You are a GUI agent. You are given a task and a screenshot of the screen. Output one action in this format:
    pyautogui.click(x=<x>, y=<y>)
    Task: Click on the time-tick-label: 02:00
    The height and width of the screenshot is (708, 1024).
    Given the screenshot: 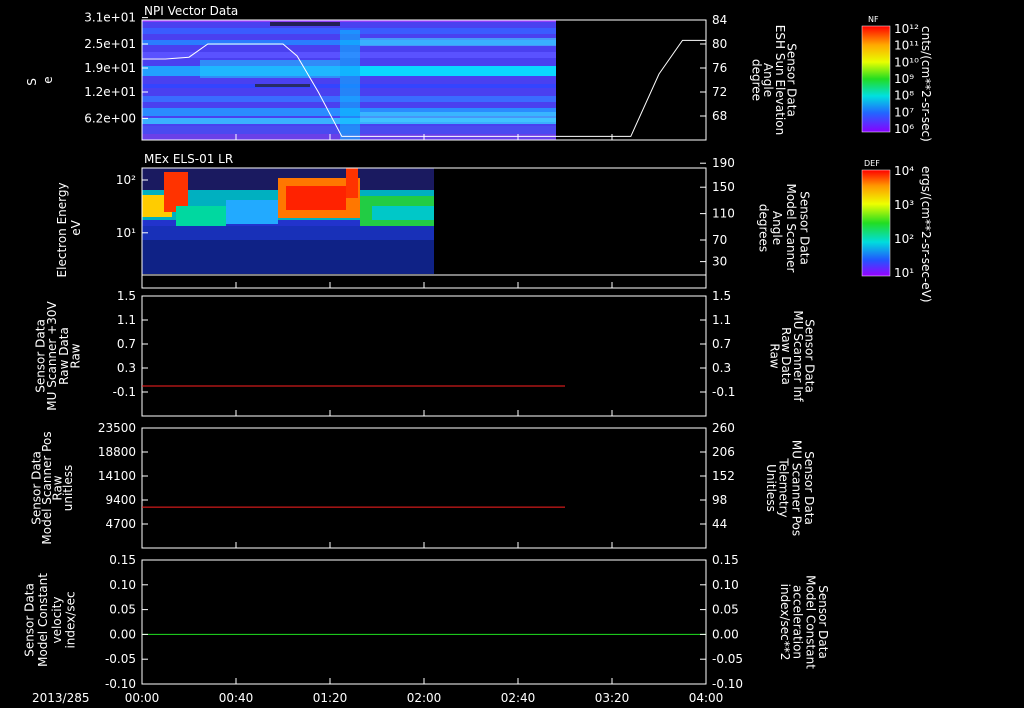 What is the action you would take?
    pyautogui.click(x=424, y=698)
    